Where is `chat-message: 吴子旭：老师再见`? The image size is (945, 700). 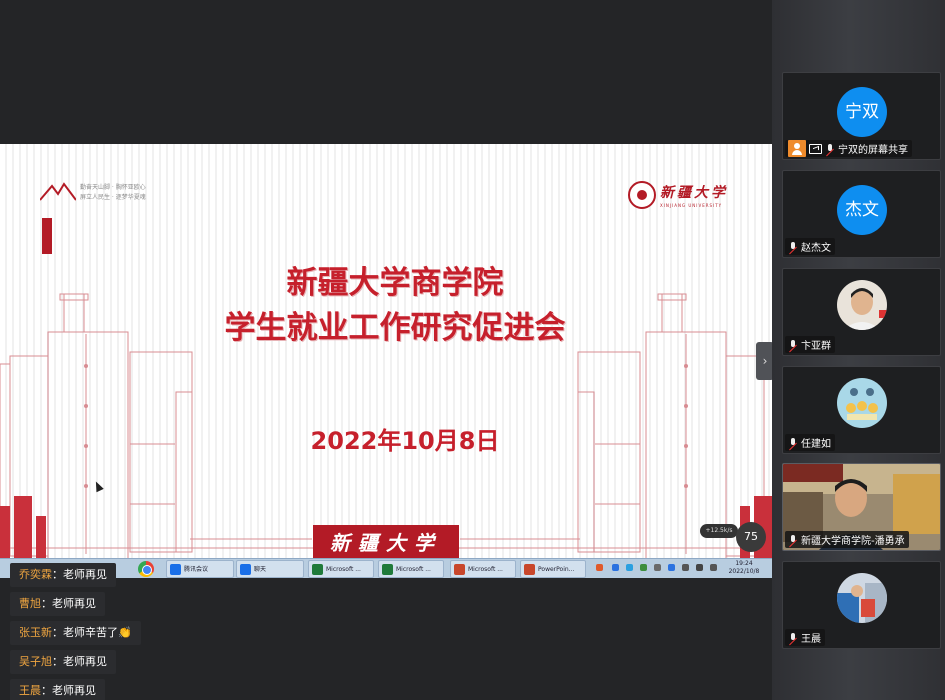 chat-message: 吴子旭：老师再见 is located at coordinates (63, 662).